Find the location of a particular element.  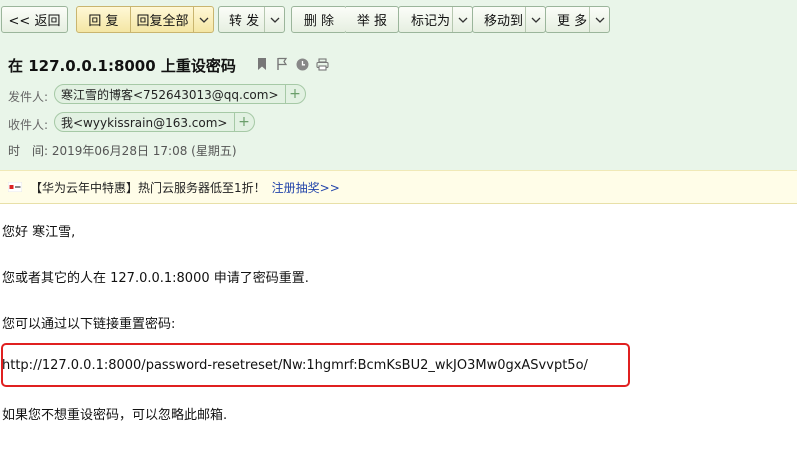

delete-label: 删 除 is located at coordinates (319, 21).